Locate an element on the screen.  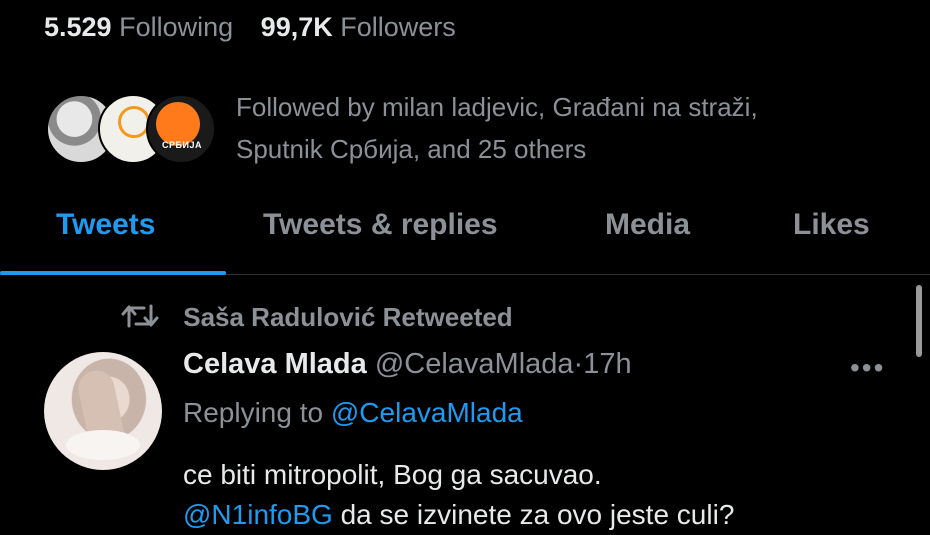
replying-prefix: Replying to is located at coordinates (257, 412).